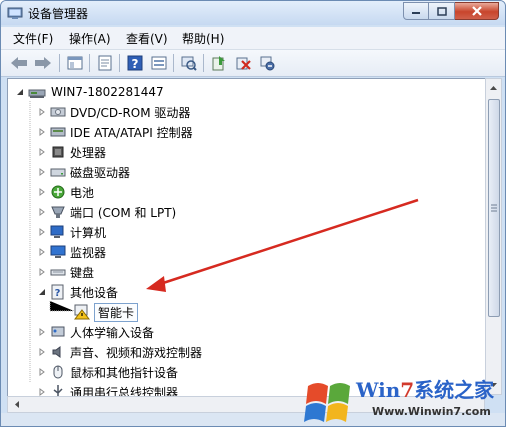 Image resolution: width=506 pixels, height=427 pixels. I want to click on tree-child-item: 智能卡, so click(106, 312).